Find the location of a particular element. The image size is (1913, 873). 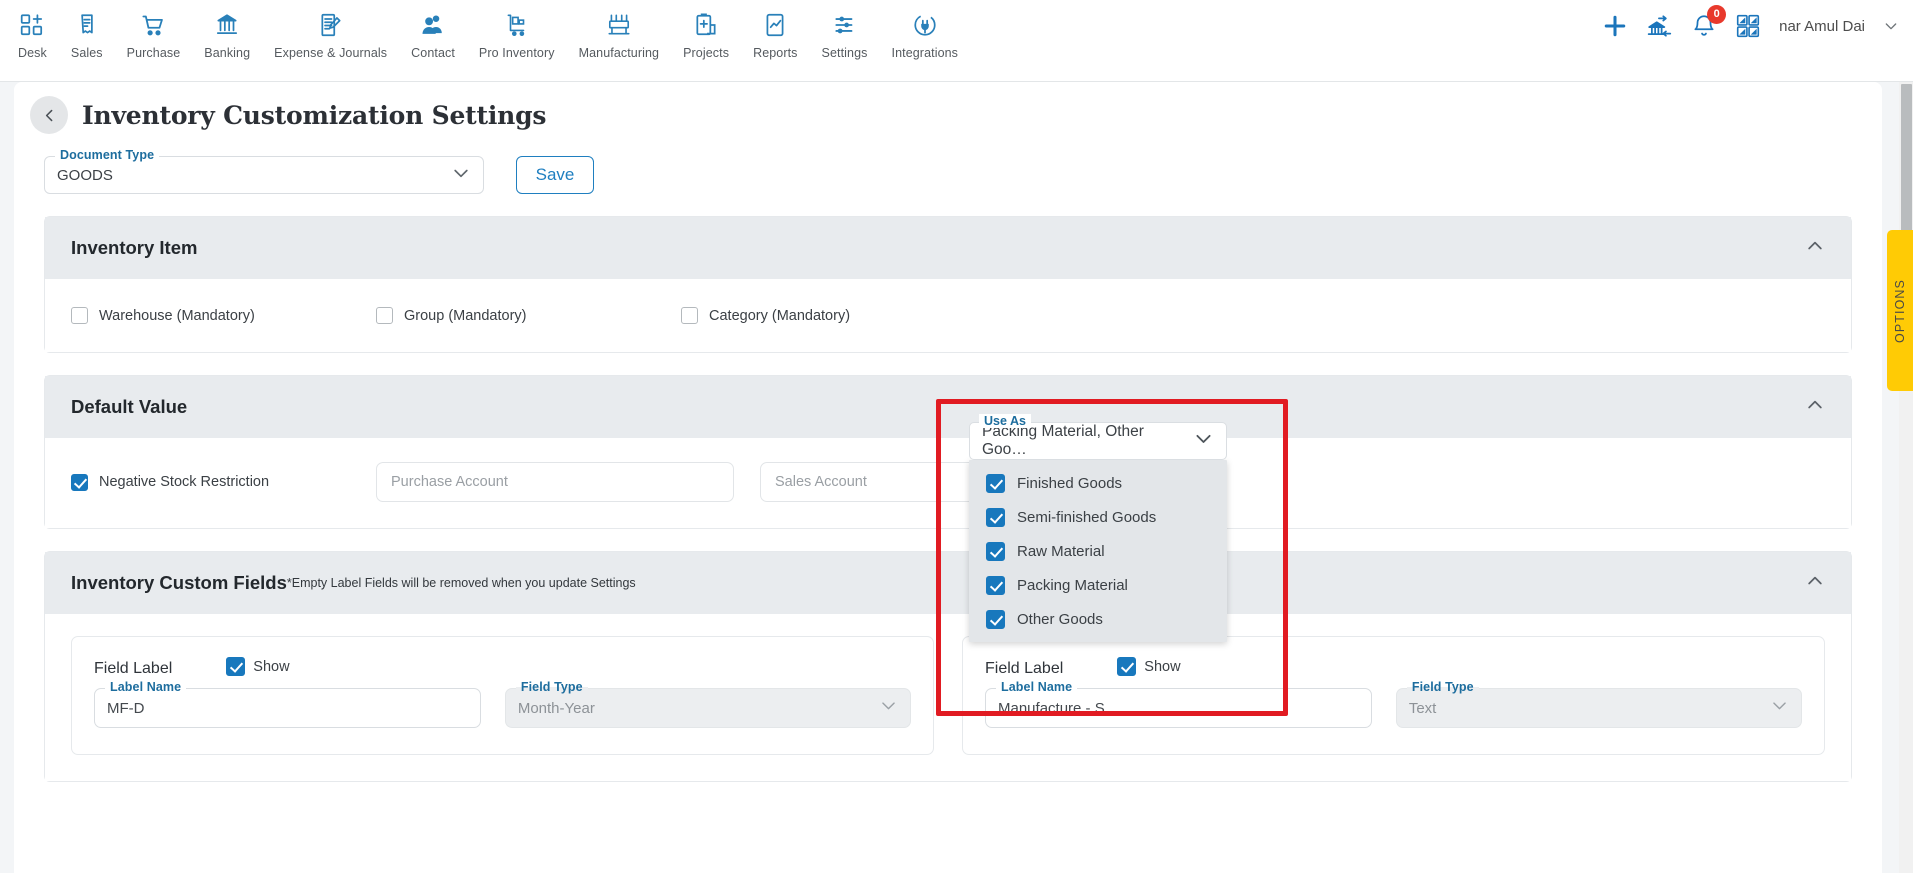

option-label: Finished Goods is located at coordinates (1070, 483).